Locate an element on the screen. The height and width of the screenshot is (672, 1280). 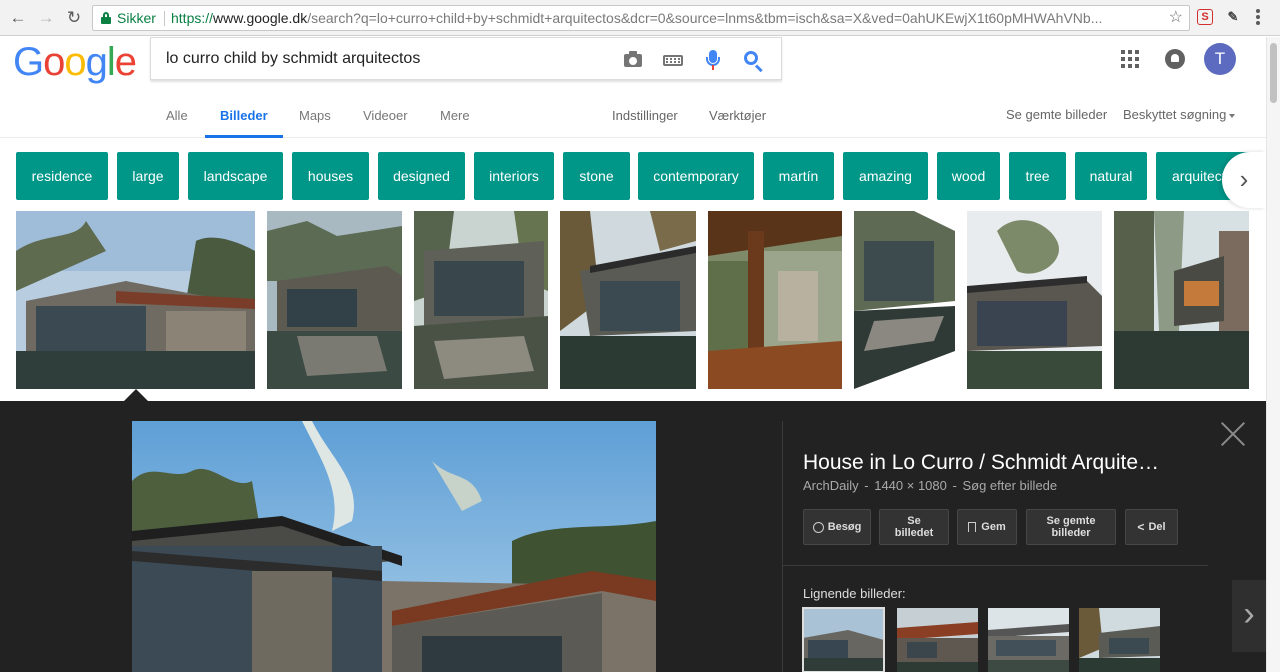
save-button: Gem is located at coordinates (987, 527).